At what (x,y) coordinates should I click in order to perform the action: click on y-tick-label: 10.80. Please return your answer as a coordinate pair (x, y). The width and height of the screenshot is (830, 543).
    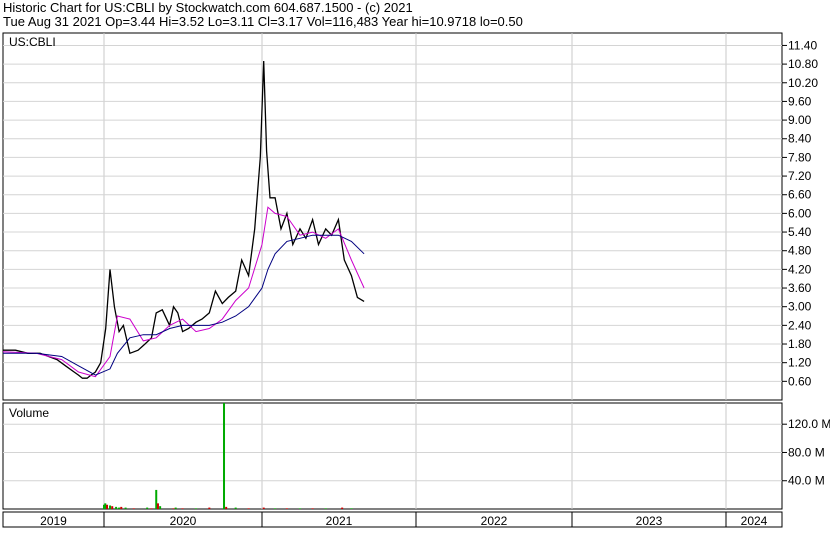
    Looking at the image, I should click on (803, 64).